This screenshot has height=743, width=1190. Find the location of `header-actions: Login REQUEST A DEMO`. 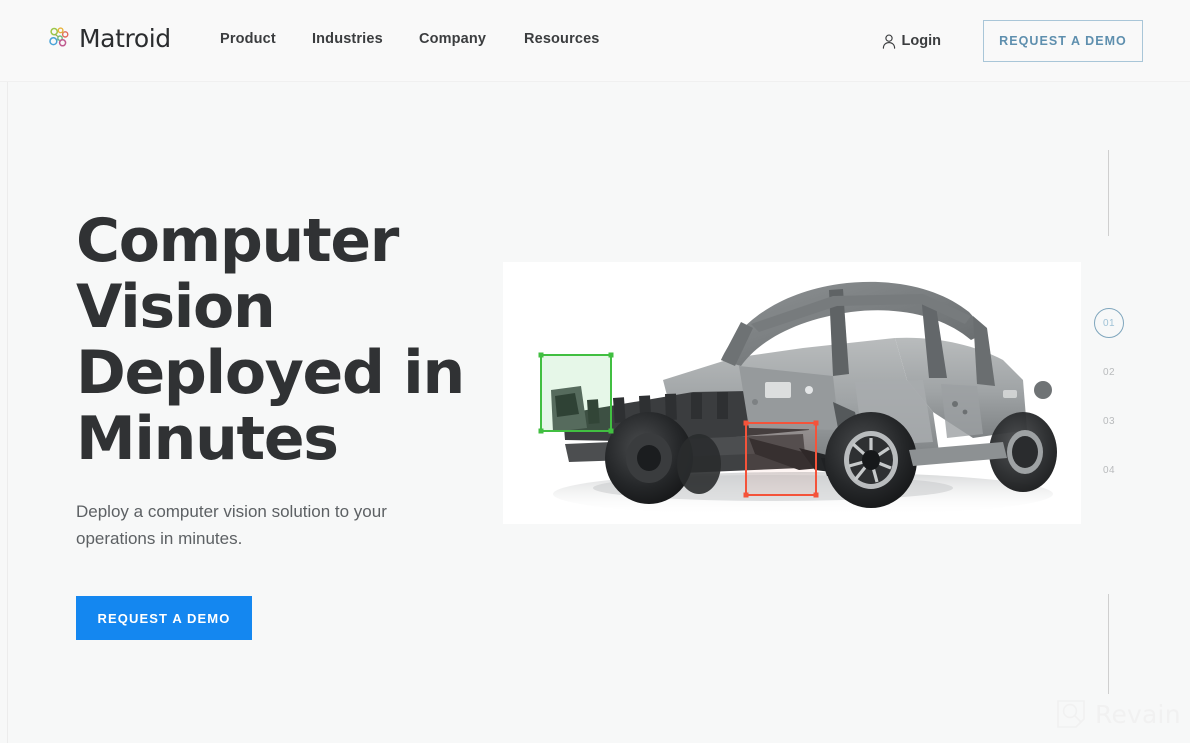

header-actions: Login REQUEST A DEMO is located at coordinates (1012, 41).